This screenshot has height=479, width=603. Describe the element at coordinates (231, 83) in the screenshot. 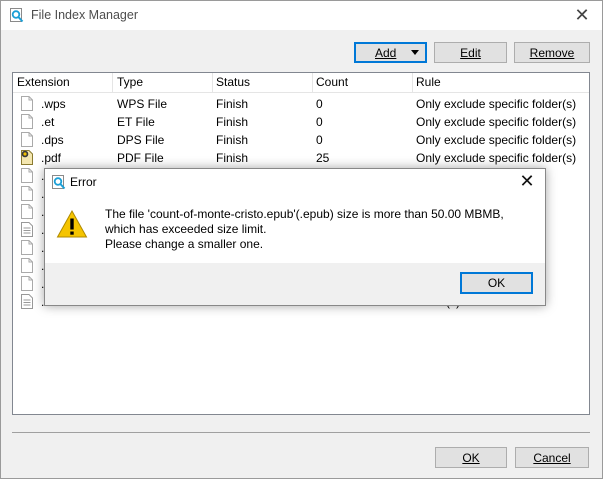

I see `column-header-status: Status` at that location.